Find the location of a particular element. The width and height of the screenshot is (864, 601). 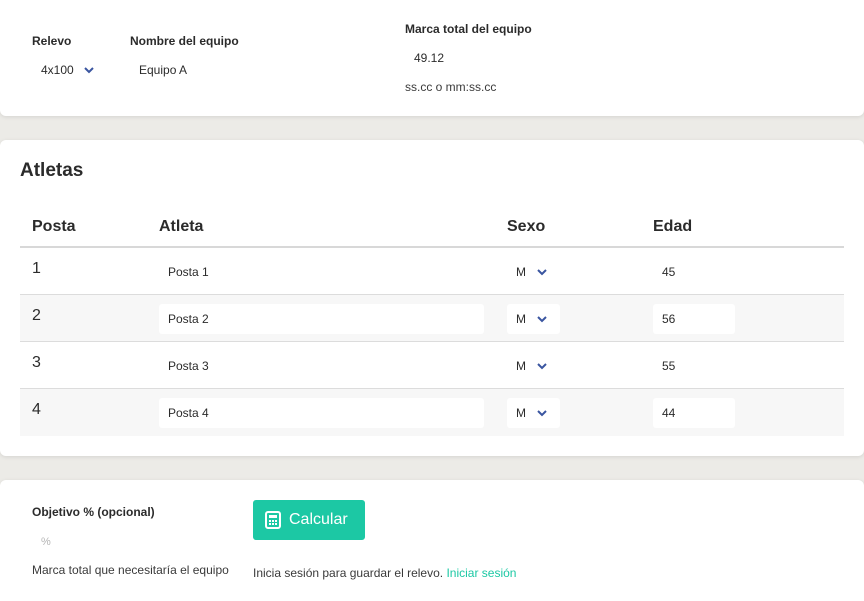

posta-number: 4 is located at coordinates (36, 409).